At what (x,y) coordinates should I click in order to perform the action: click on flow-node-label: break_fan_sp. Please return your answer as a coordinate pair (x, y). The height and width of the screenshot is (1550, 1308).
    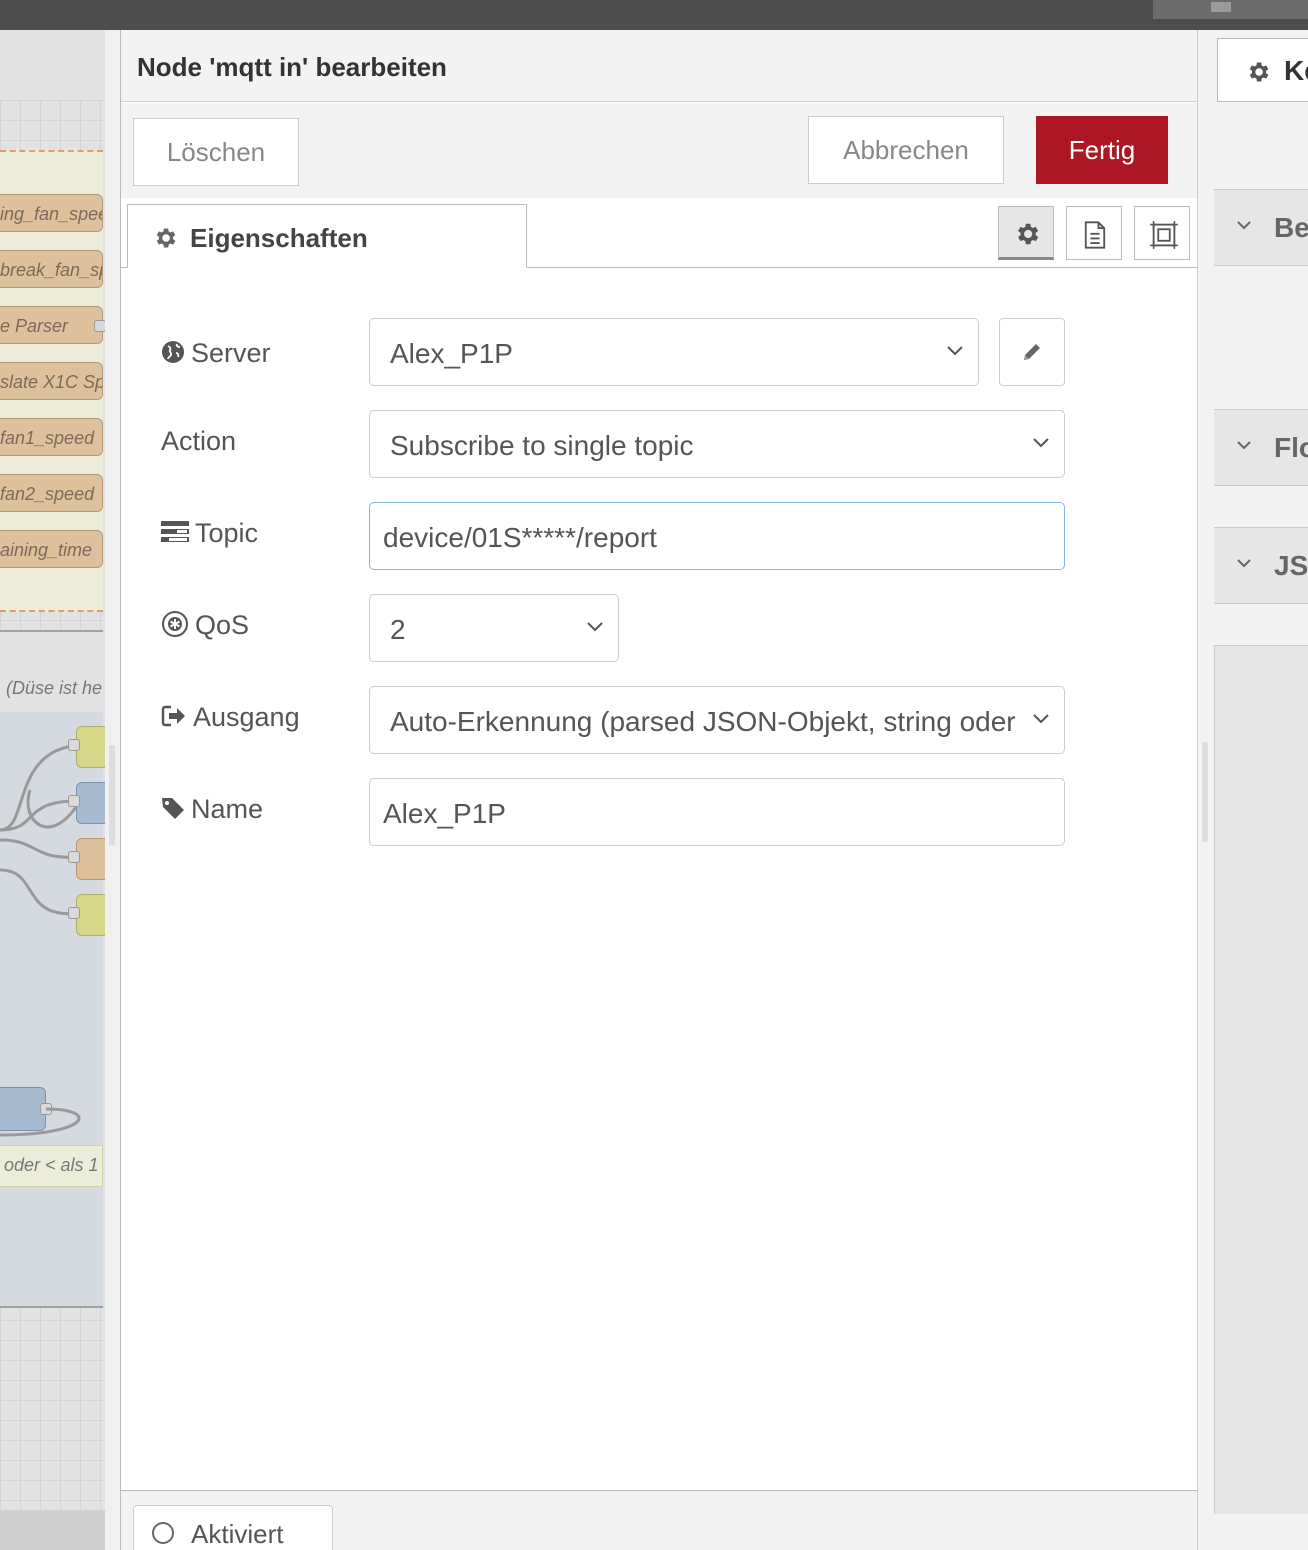
    Looking at the image, I should click on (51, 270).